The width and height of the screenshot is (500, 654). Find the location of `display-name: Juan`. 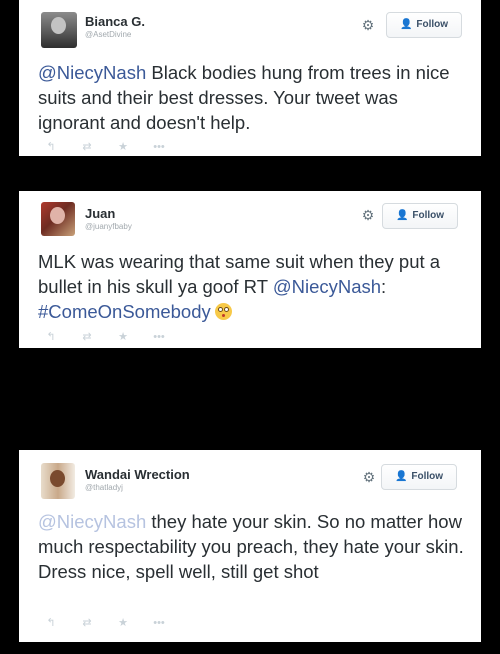

display-name: Juan is located at coordinates (108, 213).